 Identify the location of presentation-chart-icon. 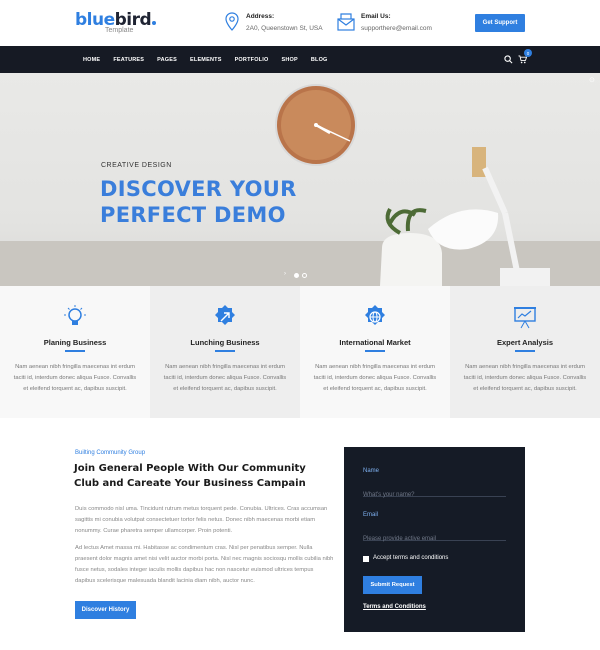
(525, 318).